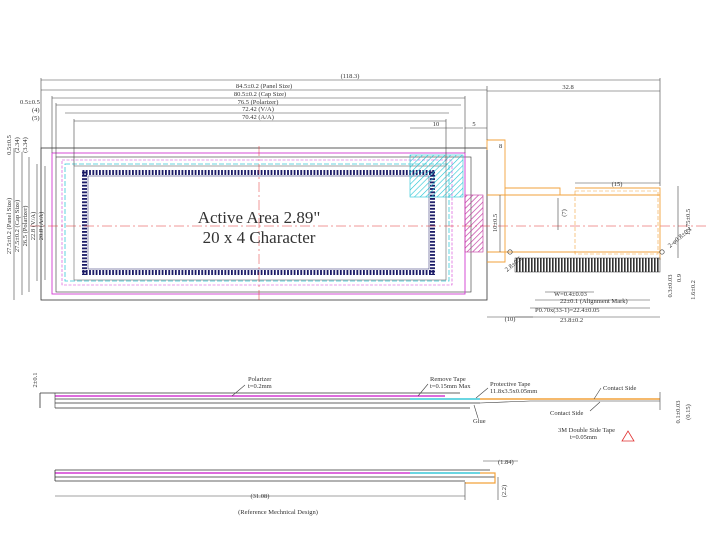 Image resolution: width=717 pixels, height=558 pixels. I want to click on dim-10-left: 10±0.5, so click(495, 223).